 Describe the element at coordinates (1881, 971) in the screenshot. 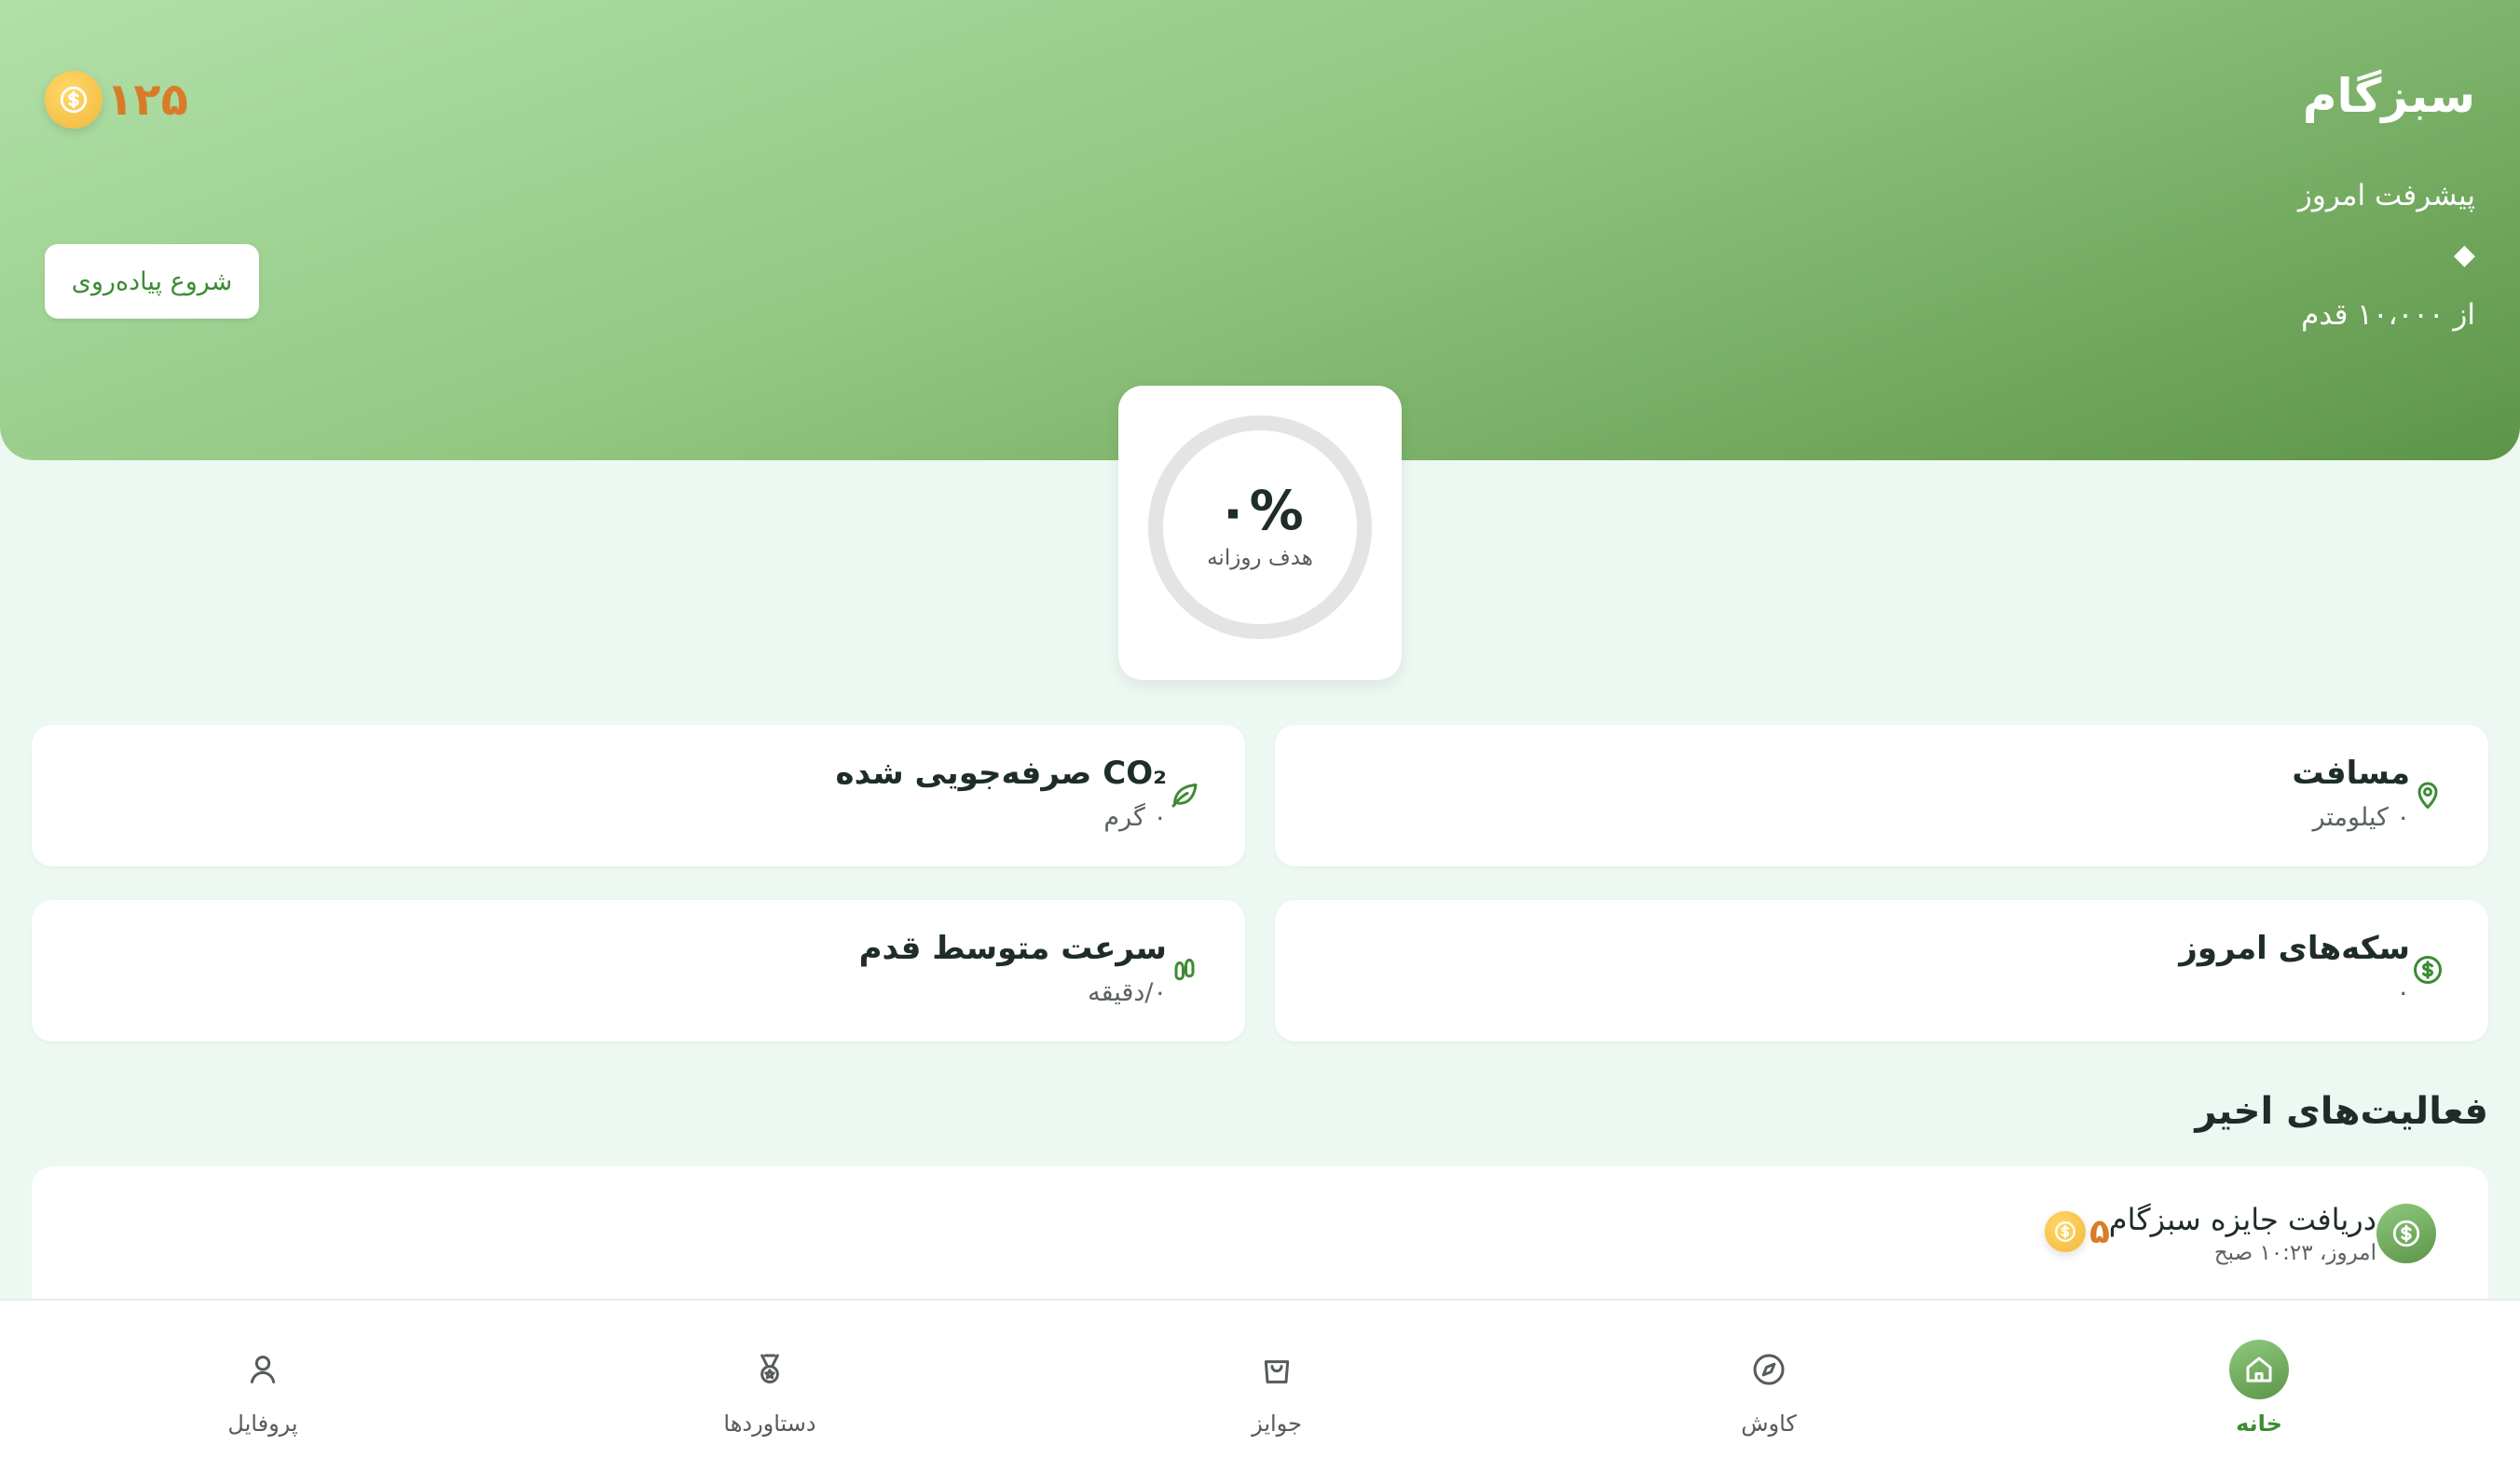

I see `stat-card-coins-today: سکه‌های امروز ۰` at that location.